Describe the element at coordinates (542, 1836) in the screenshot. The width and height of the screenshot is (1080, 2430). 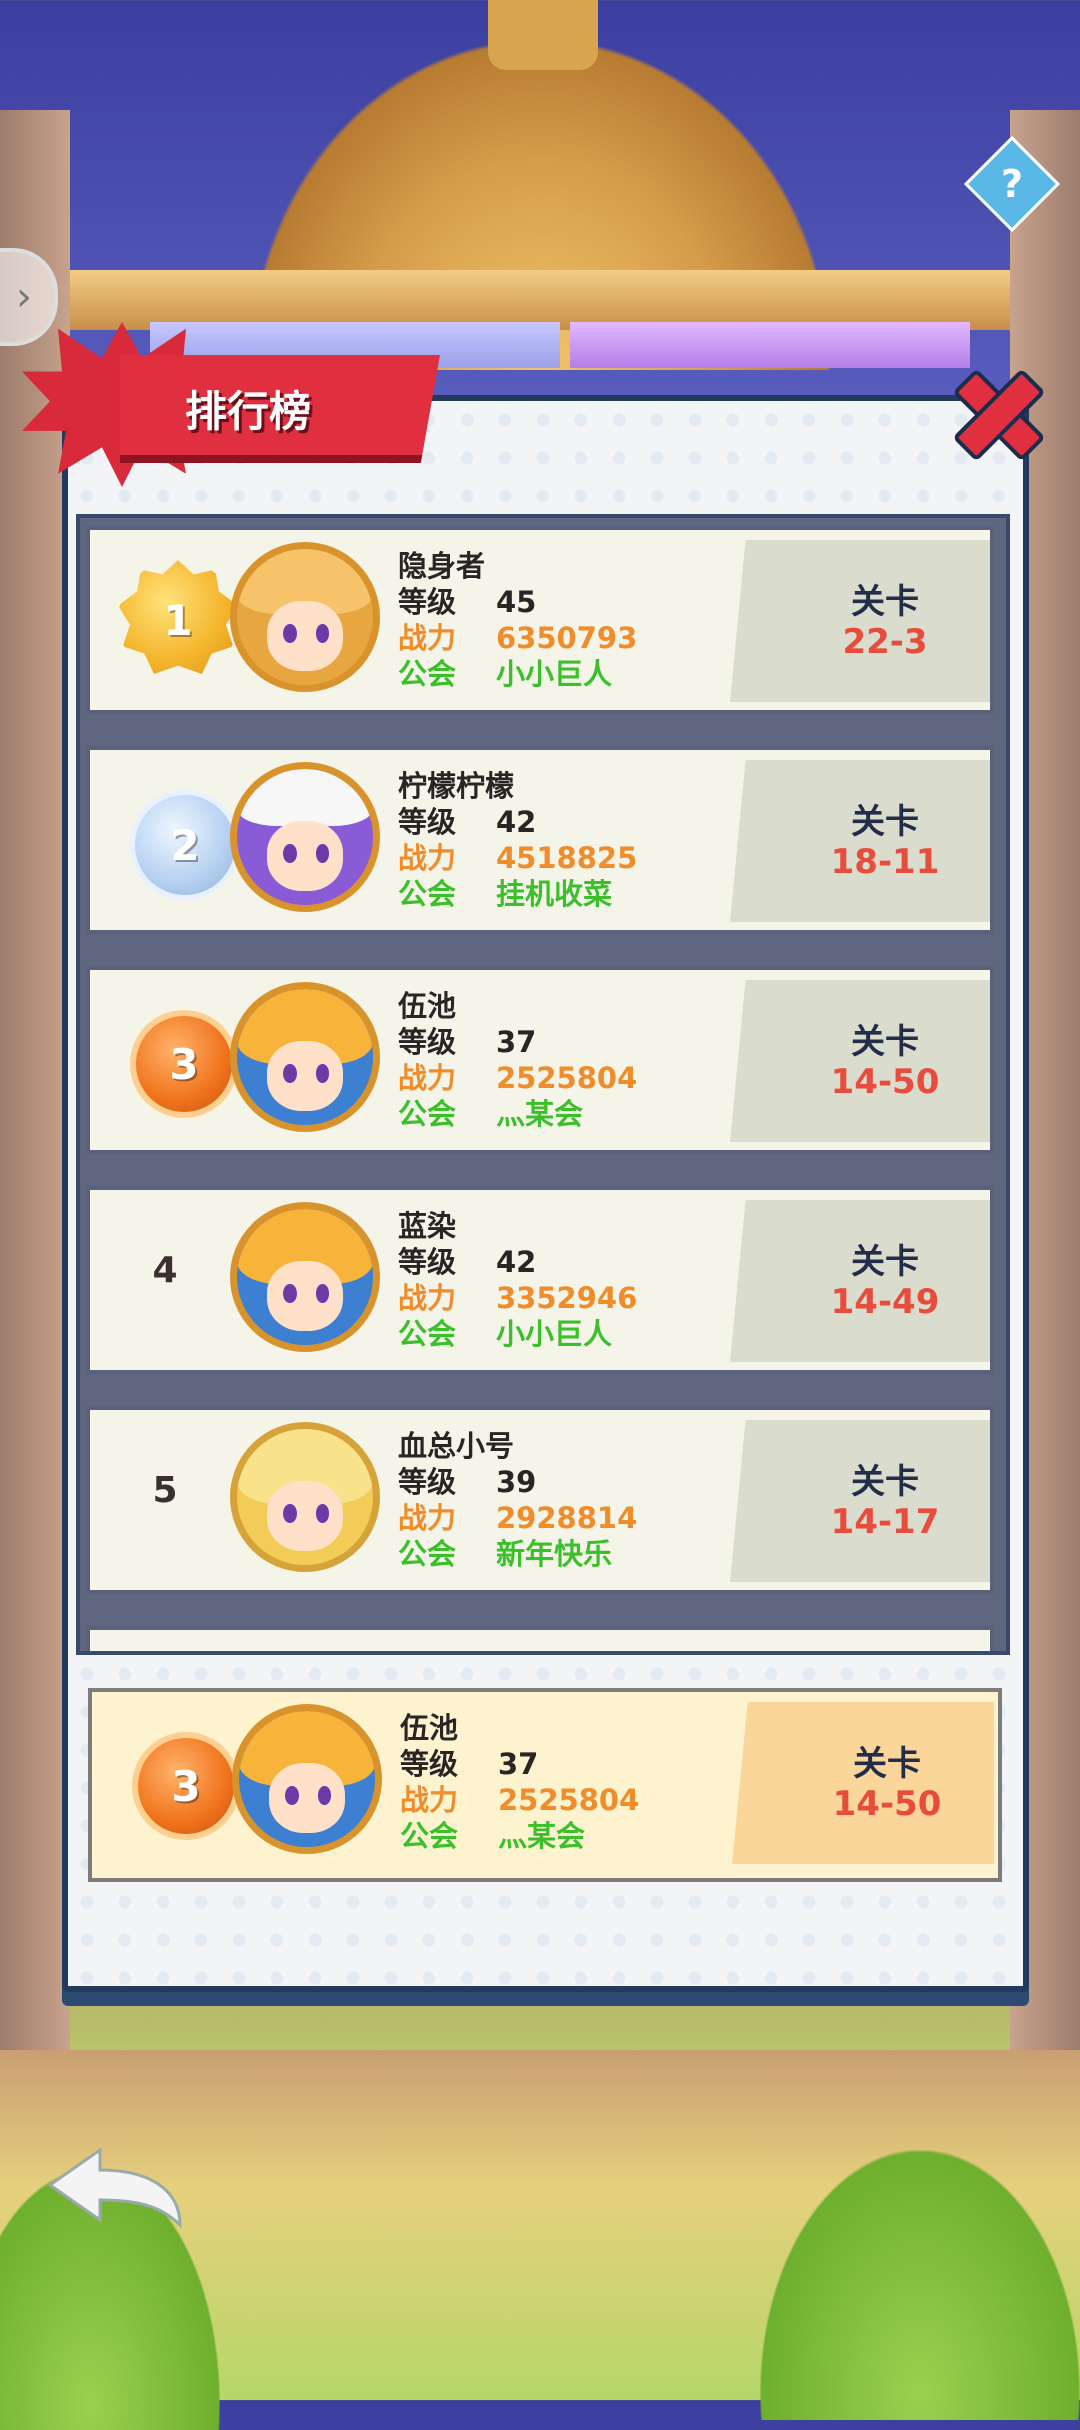
I see `guild-value: 灬某会` at that location.